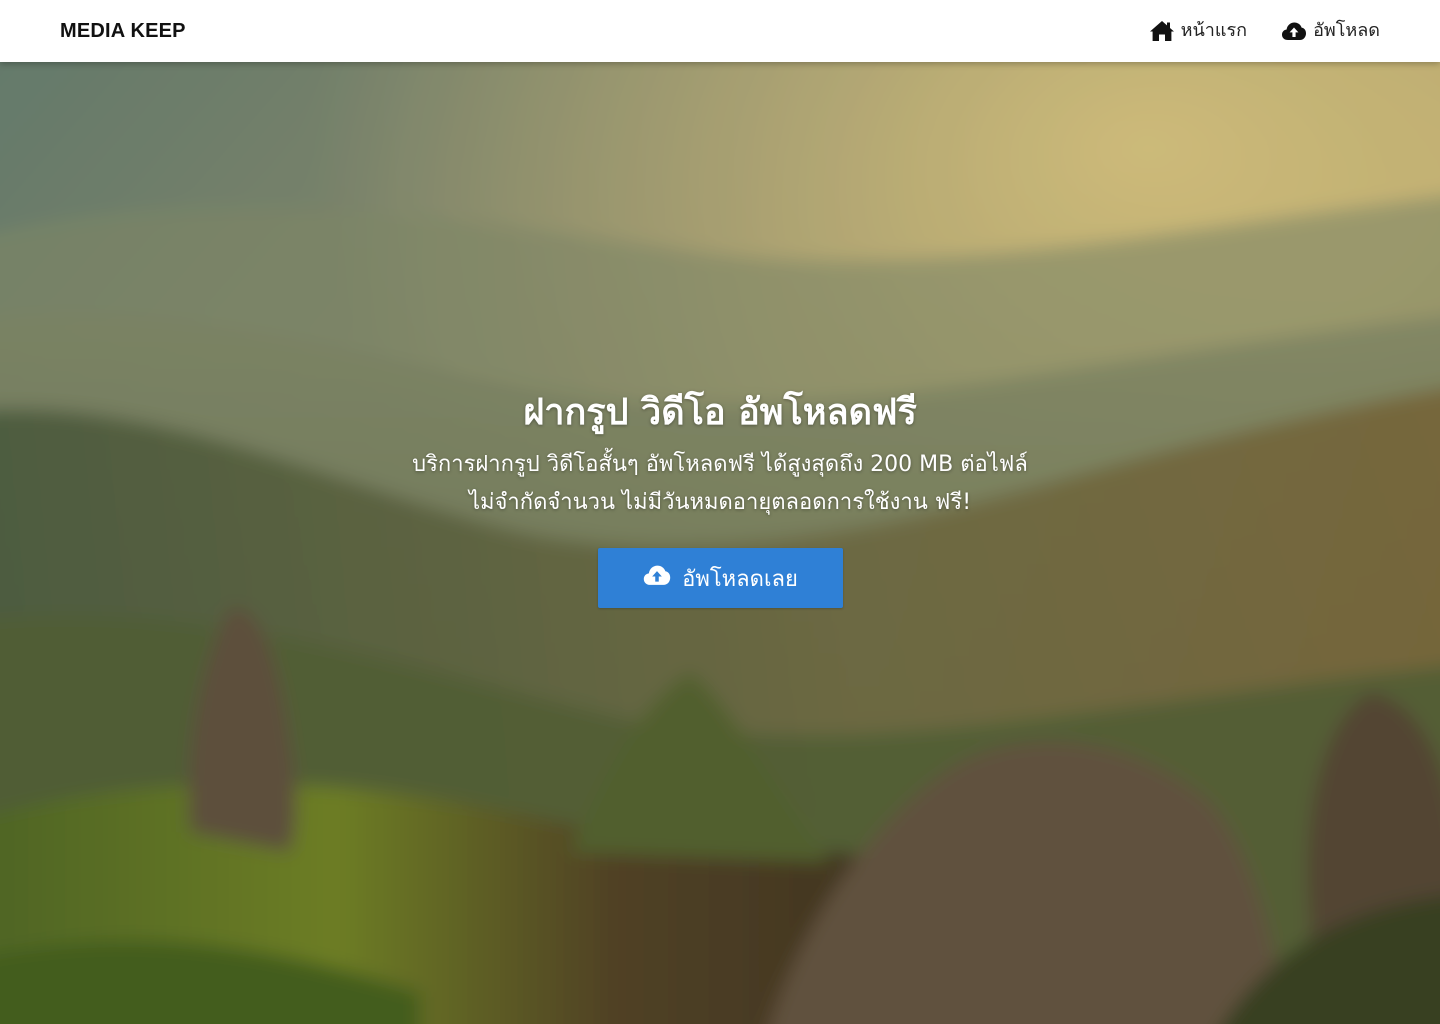  I want to click on nav-upload-link: อัพโหลด, so click(1330, 31).